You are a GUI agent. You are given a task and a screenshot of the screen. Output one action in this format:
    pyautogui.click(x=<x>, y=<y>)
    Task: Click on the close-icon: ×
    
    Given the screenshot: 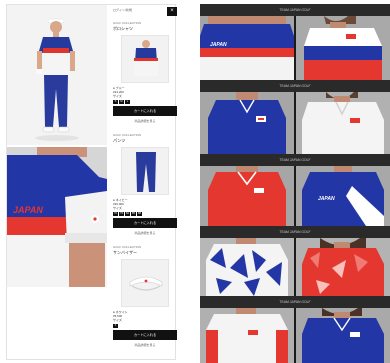 What is the action you would take?
    pyautogui.click(x=172, y=11)
    